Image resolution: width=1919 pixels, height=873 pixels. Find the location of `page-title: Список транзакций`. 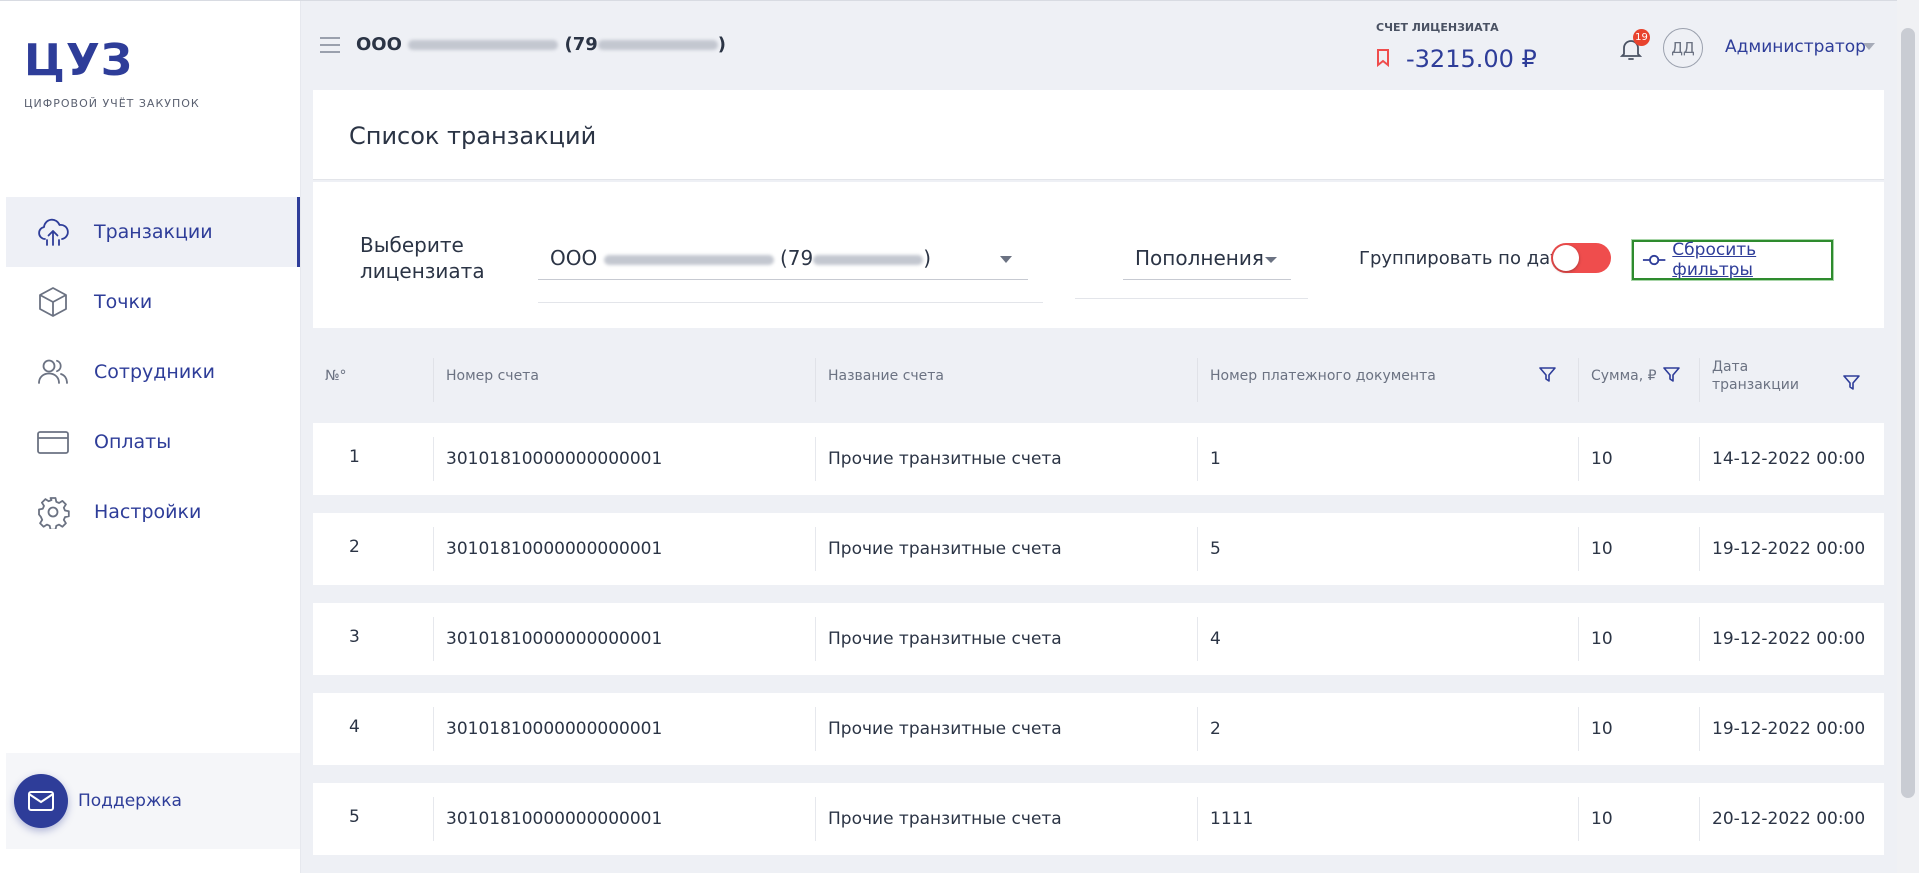

page-title: Список транзакций is located at coordinates (473, 136).